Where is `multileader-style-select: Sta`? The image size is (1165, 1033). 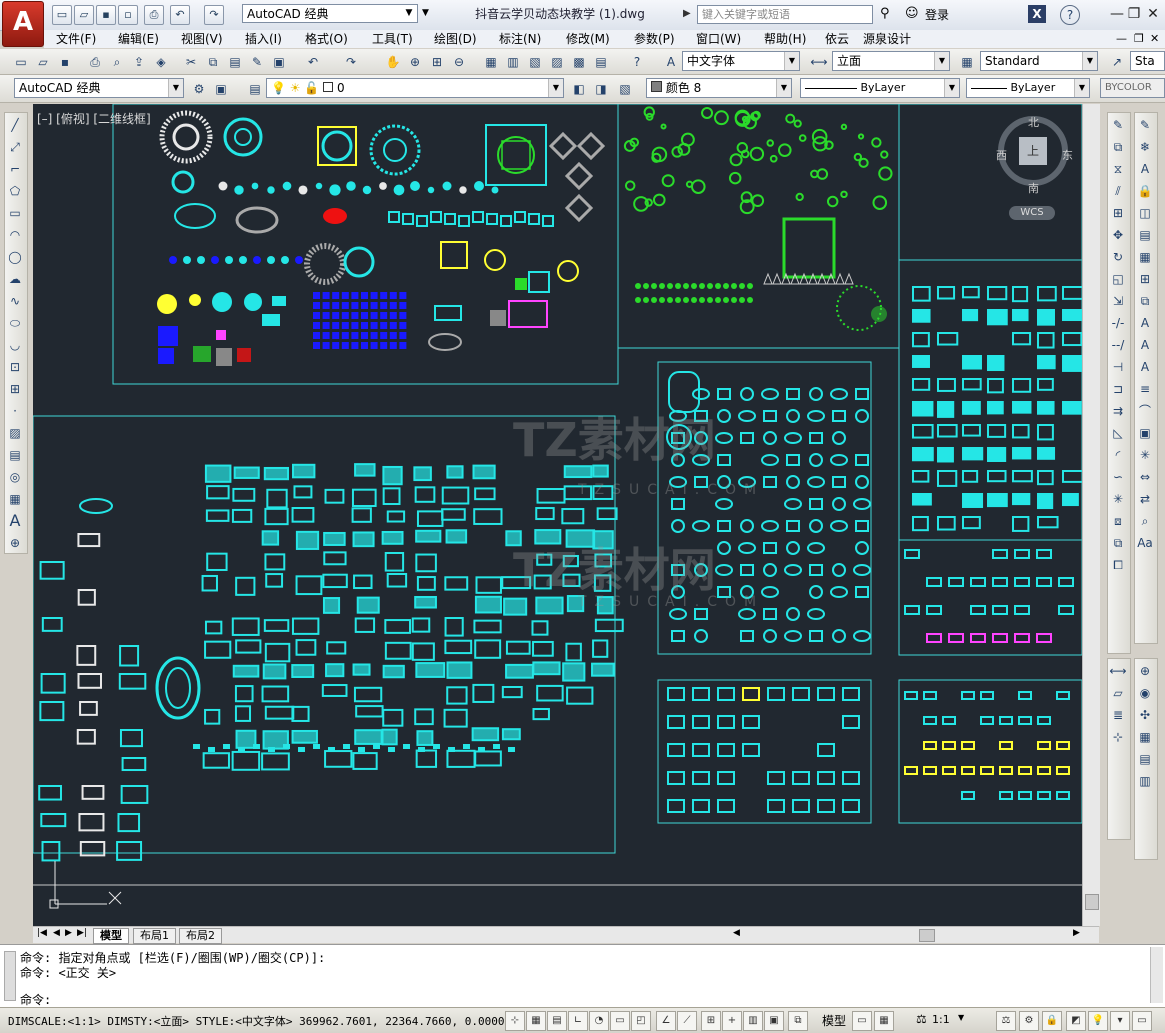 multileader-style-select: Sta is located at coordinates (1147, 61).